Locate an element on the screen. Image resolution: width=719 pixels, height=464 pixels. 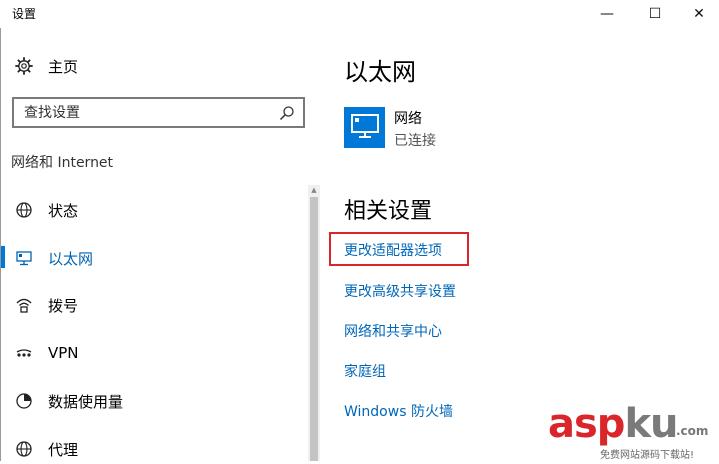
sidebar-item-label: VPN is located at coordinates (63, 353).